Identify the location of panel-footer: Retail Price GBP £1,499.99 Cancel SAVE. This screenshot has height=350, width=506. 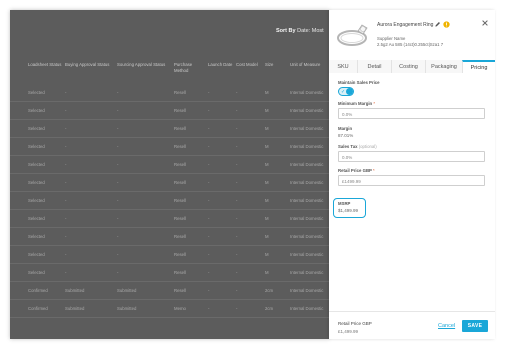
(412, 325).